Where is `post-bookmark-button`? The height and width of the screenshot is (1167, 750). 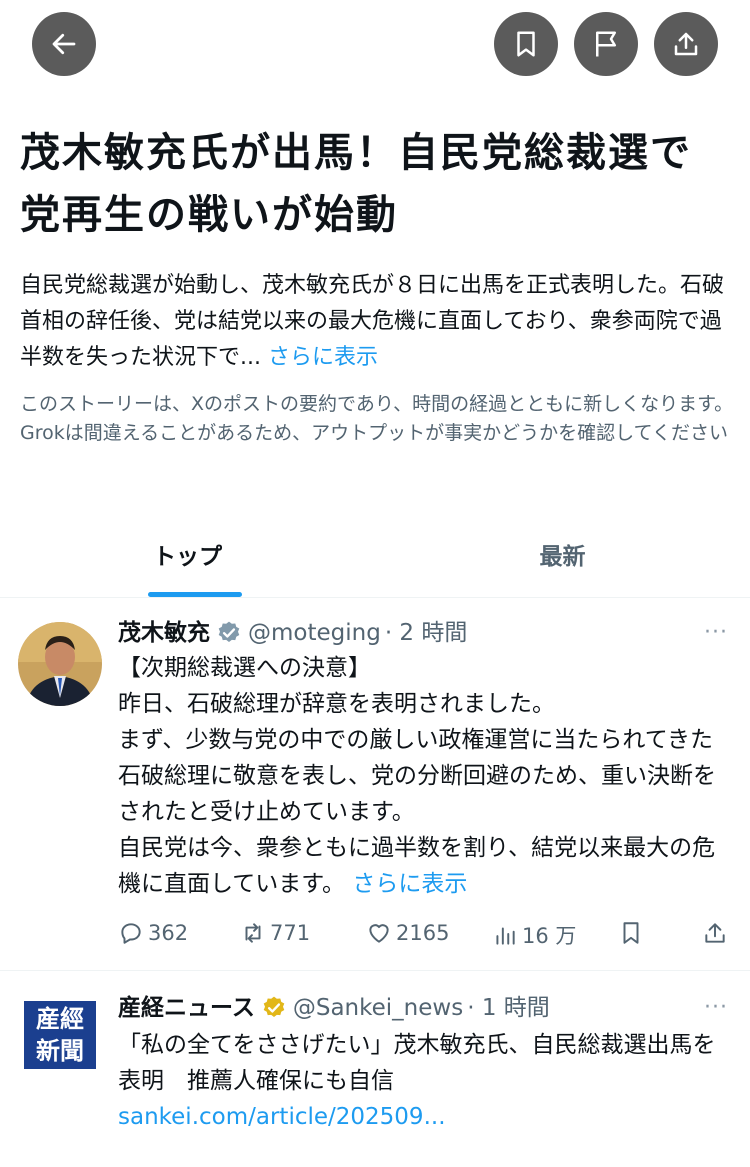
post-bookmark-button is located at coordinates (633, 933).